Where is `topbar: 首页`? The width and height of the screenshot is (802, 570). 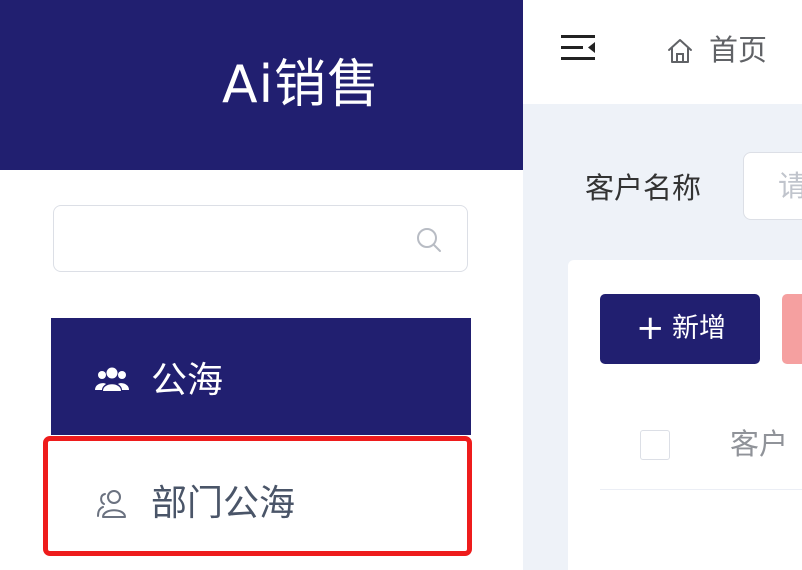 topbar: 首页 is located at coordinates (662, 52).